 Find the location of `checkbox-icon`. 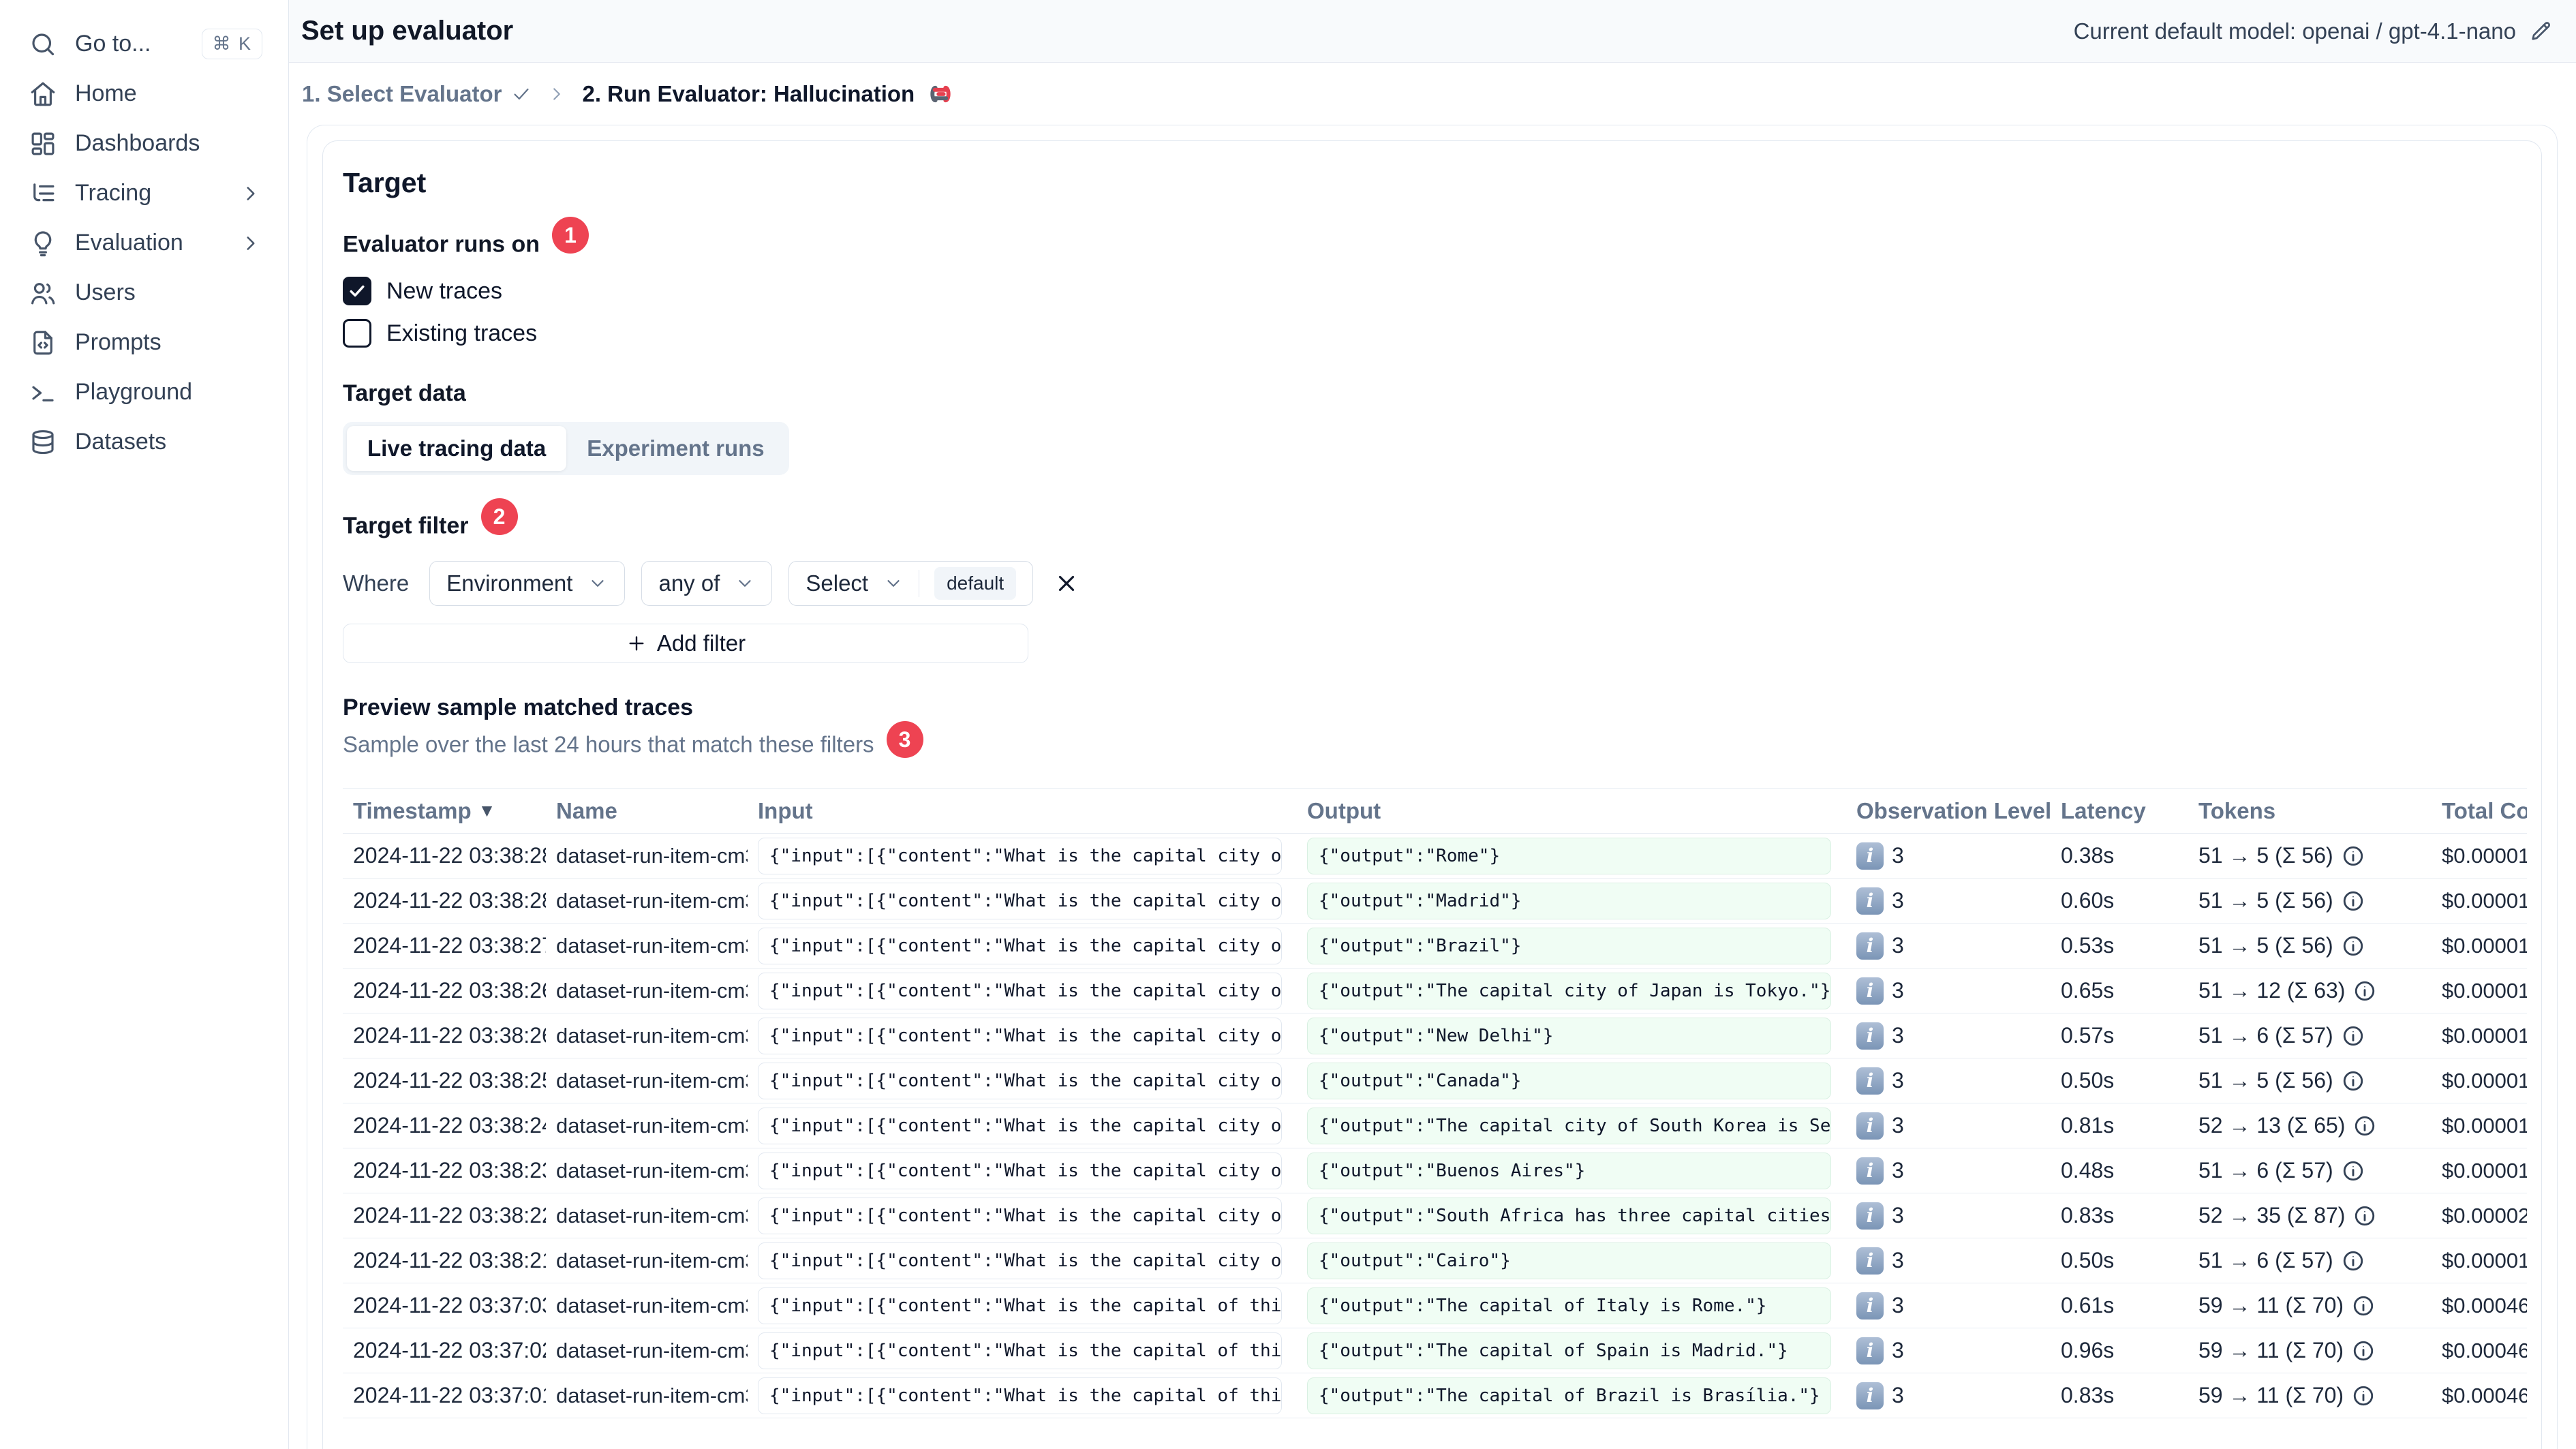

checkbox-icon is located at coordinates (357, 291).